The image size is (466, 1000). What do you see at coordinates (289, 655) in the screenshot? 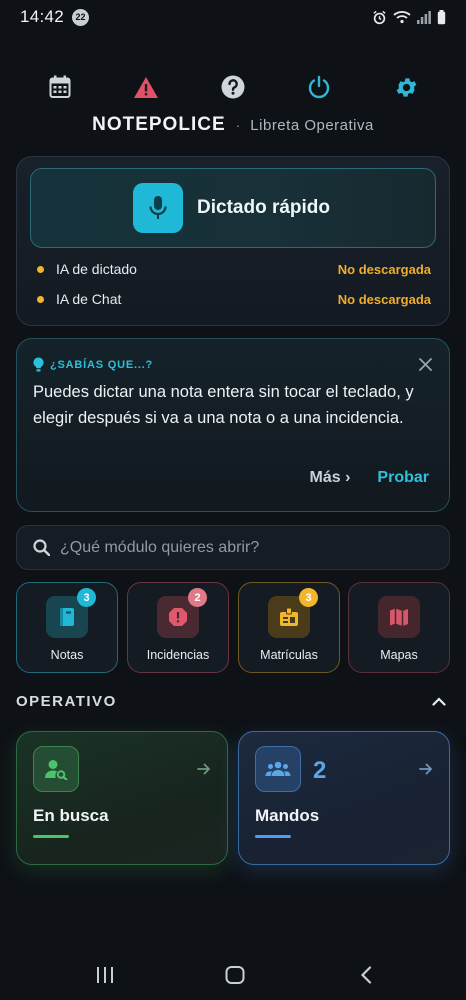
I see `module-label: Matrículas` at bounding box center [289, 655].